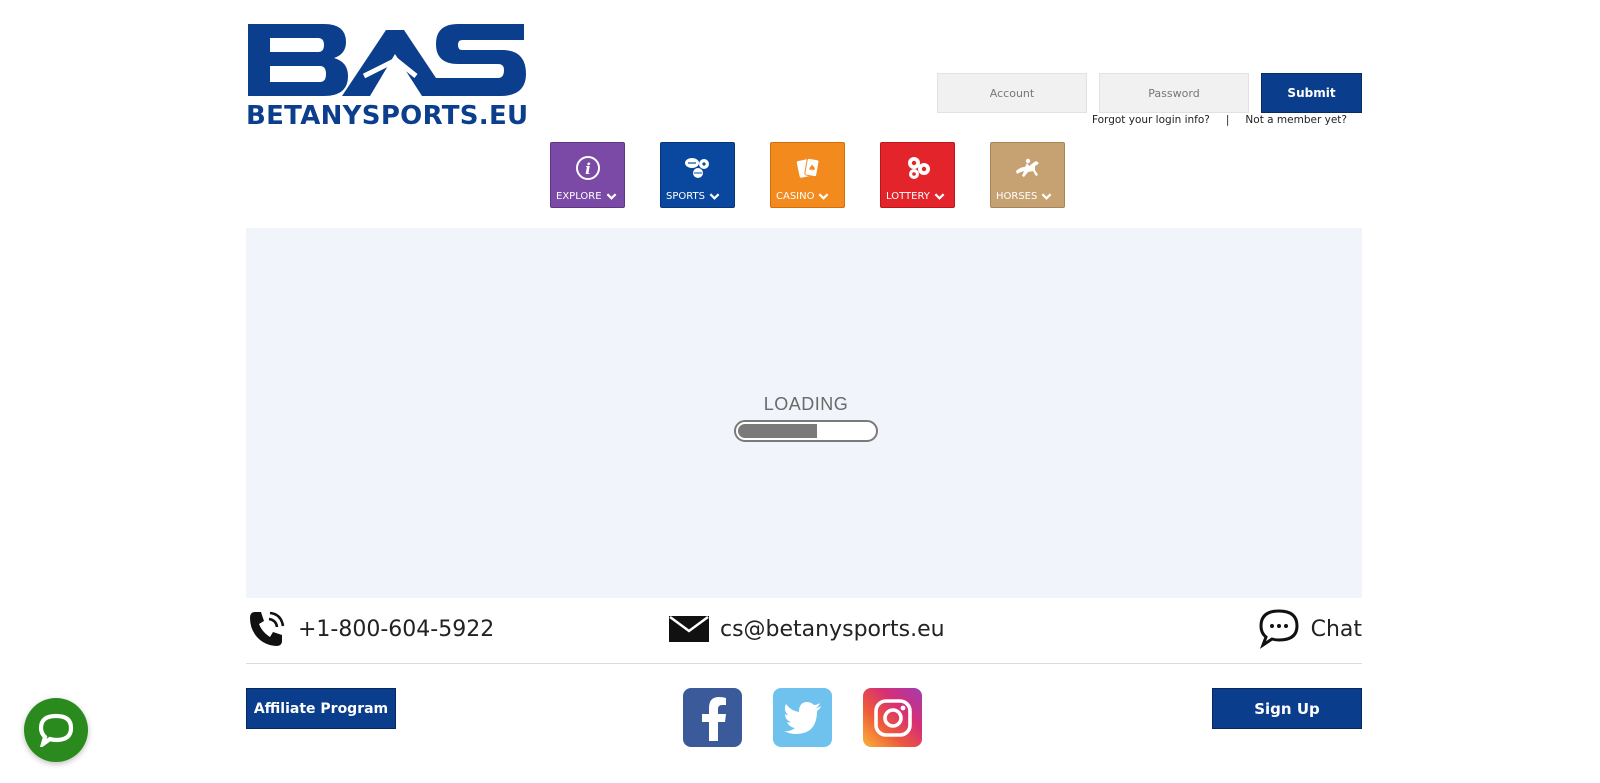 This screenshot has width=1600, height=783. I want to click on social-links, so click(802, 717).